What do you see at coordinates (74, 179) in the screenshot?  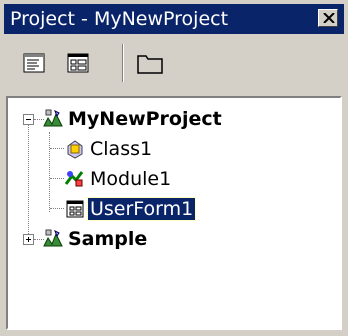 I see `module-icon` at bounding box center [74, 179].